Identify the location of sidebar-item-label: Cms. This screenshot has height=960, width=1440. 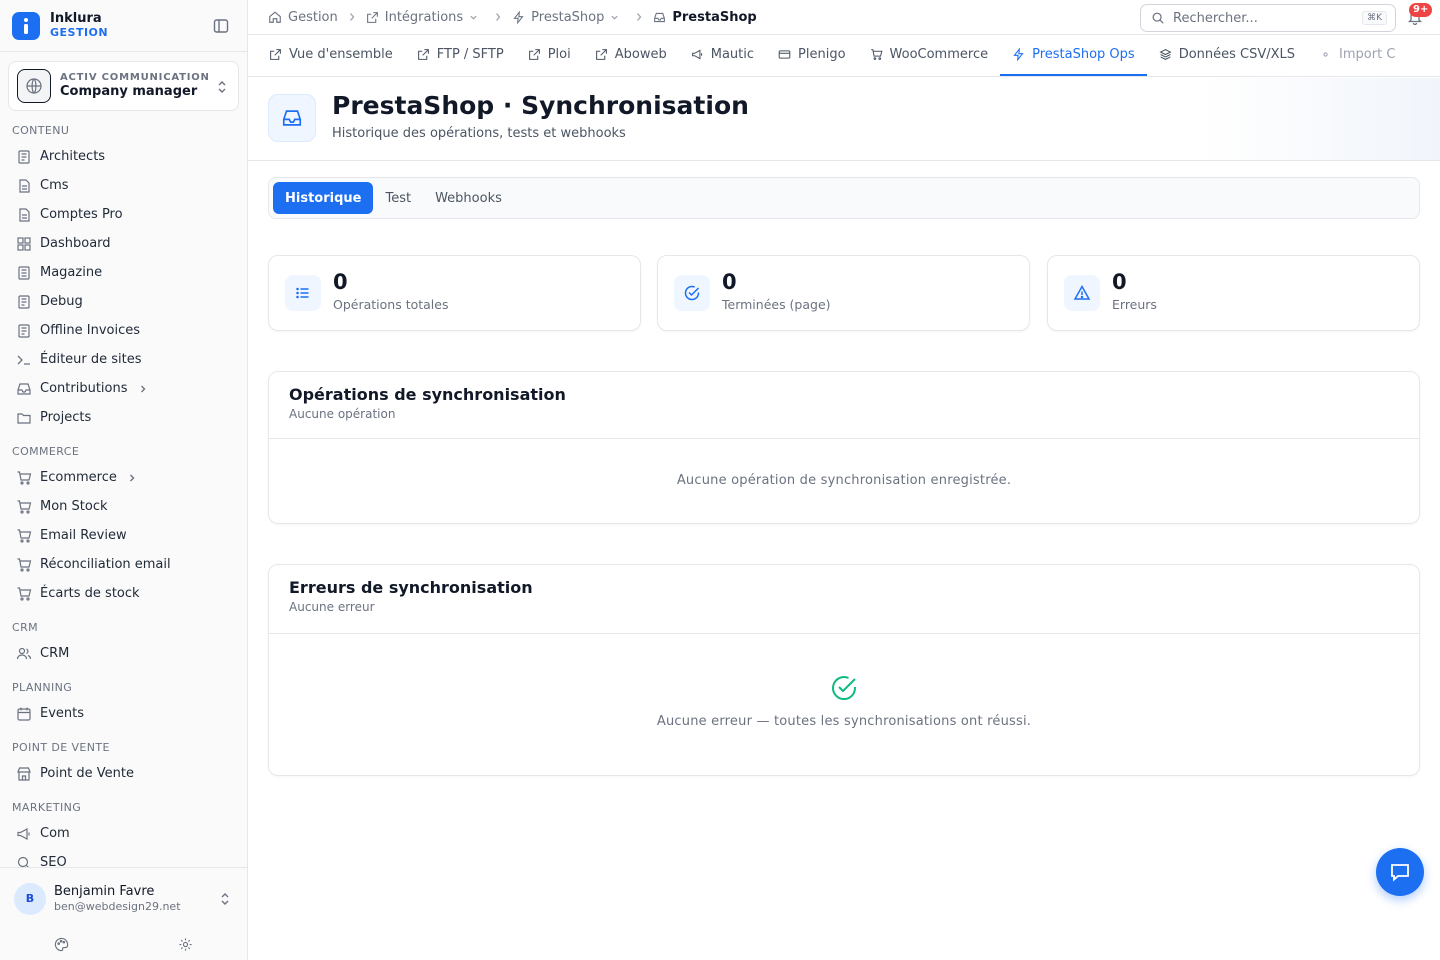
(54, 185).